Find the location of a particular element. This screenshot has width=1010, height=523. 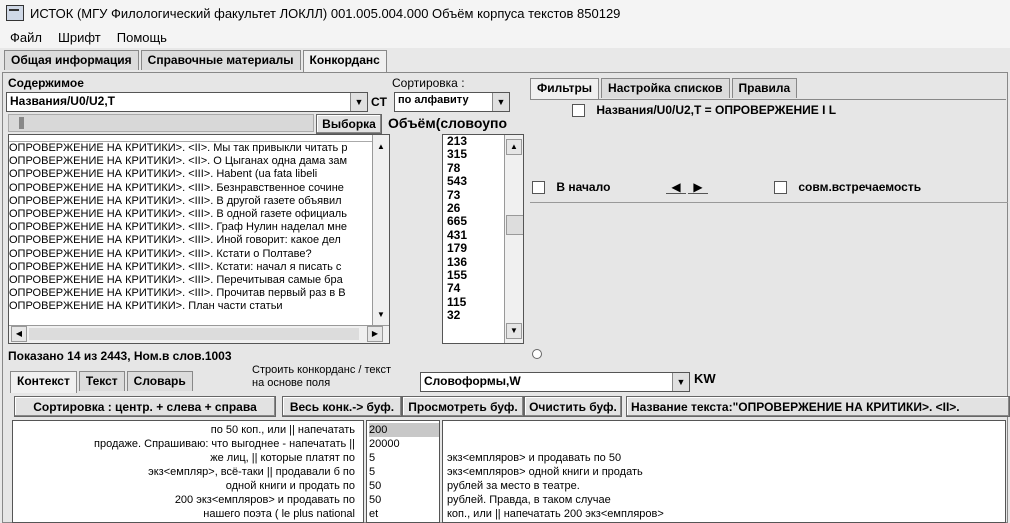

bottom-tabs: Контекст Текст Словарь is located at coordinates (102, 382).